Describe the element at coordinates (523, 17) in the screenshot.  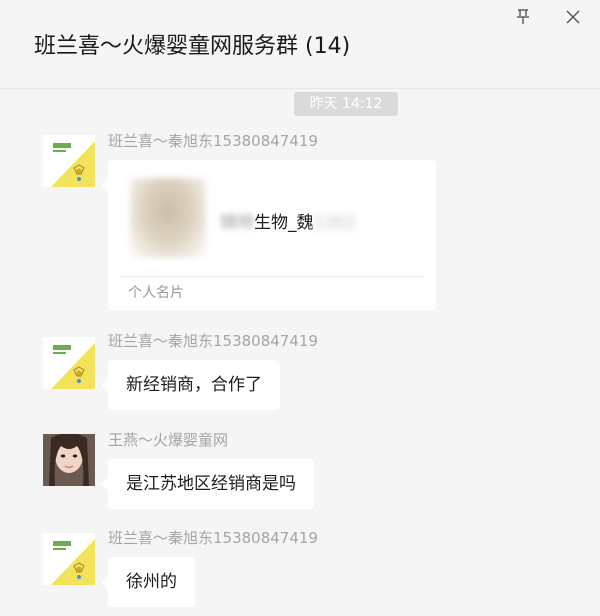
I see `pin-icon` at that location.